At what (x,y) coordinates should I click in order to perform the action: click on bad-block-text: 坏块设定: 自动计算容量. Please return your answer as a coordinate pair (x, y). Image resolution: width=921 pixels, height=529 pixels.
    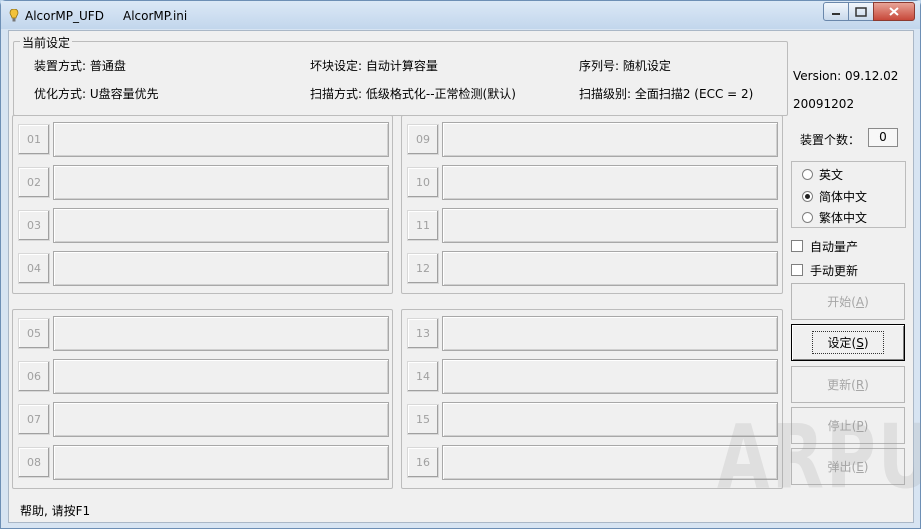
    Looking at the image, I should click on (374, 66).